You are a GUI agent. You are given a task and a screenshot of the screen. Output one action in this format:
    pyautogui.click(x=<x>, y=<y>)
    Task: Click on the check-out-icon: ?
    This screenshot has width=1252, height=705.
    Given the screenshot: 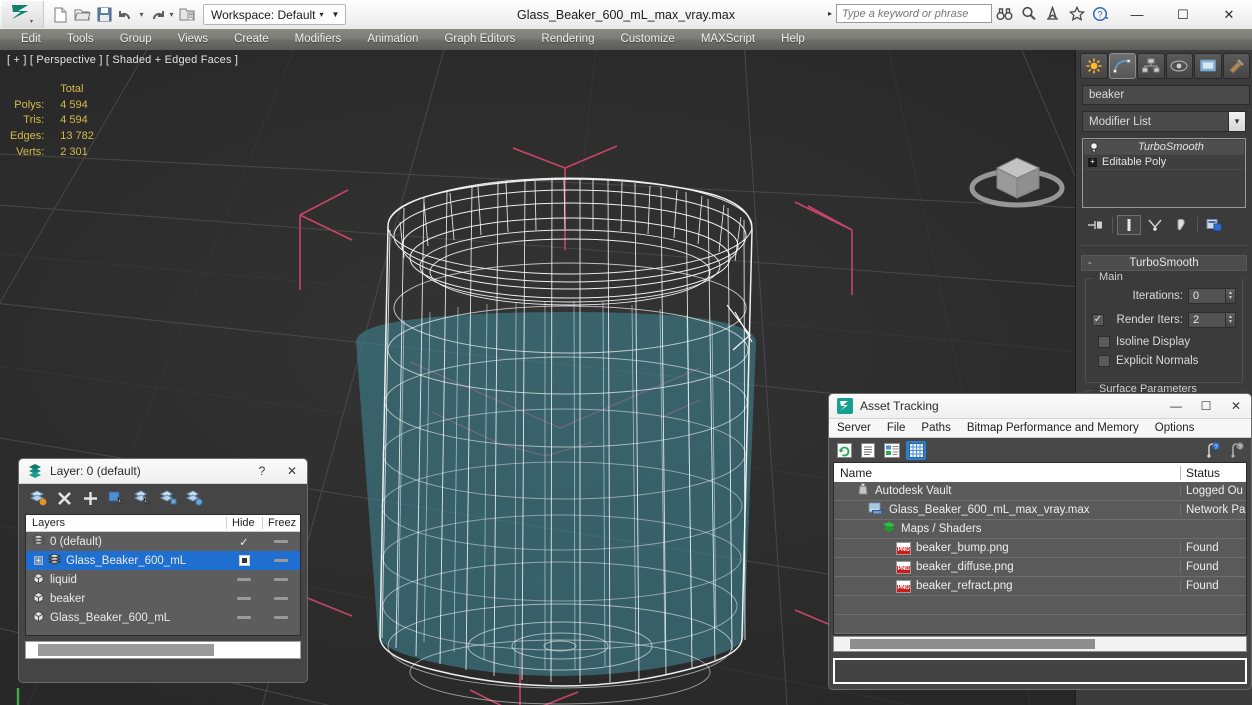 What is the action you would take?
    pyautogui.click(x=1236, y=450)
    